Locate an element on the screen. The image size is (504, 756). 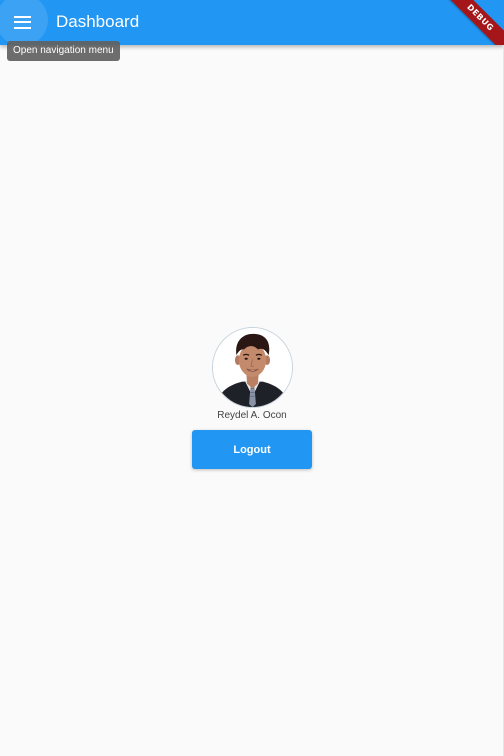
avatar is located at coordinates (252, 367).